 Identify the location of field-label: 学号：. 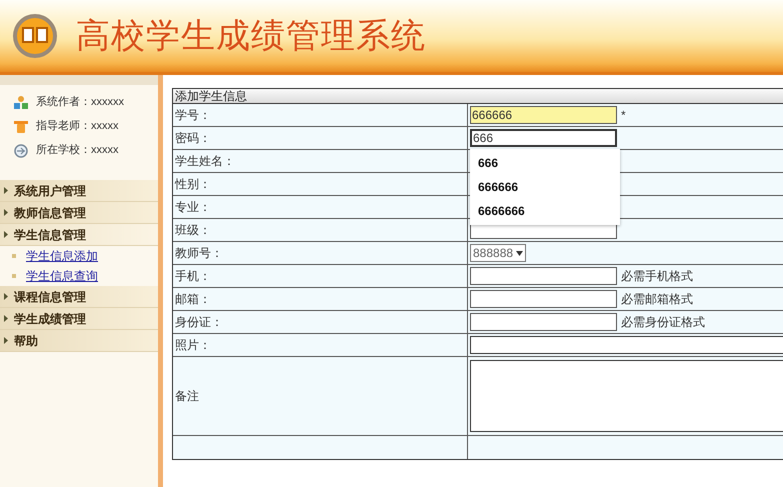
(193, 115).